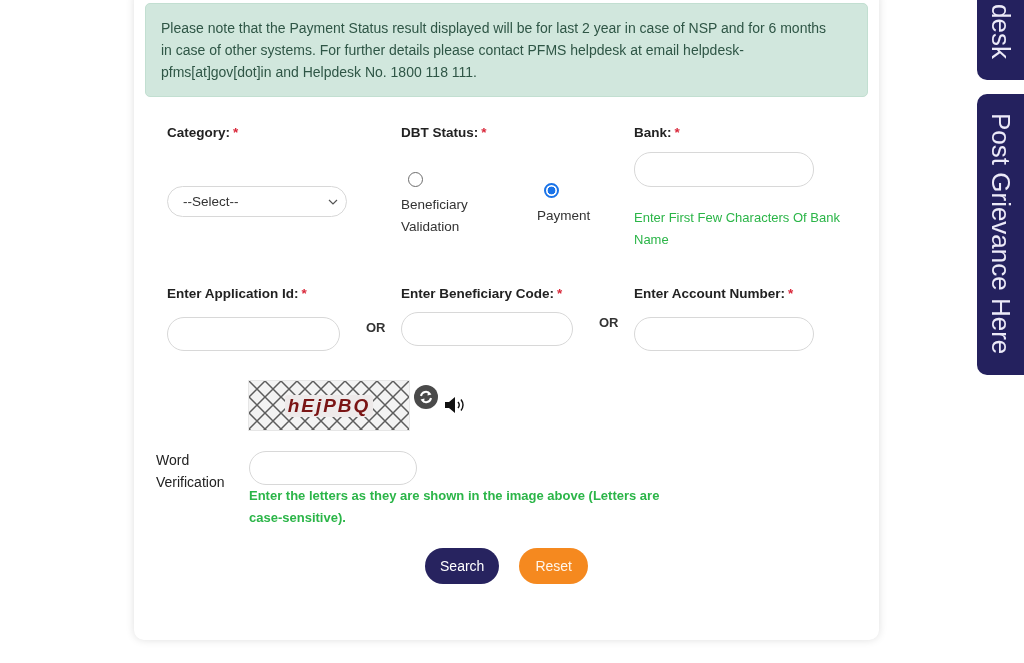  I want to click on field-label: Word Verification, so click(191, 471).